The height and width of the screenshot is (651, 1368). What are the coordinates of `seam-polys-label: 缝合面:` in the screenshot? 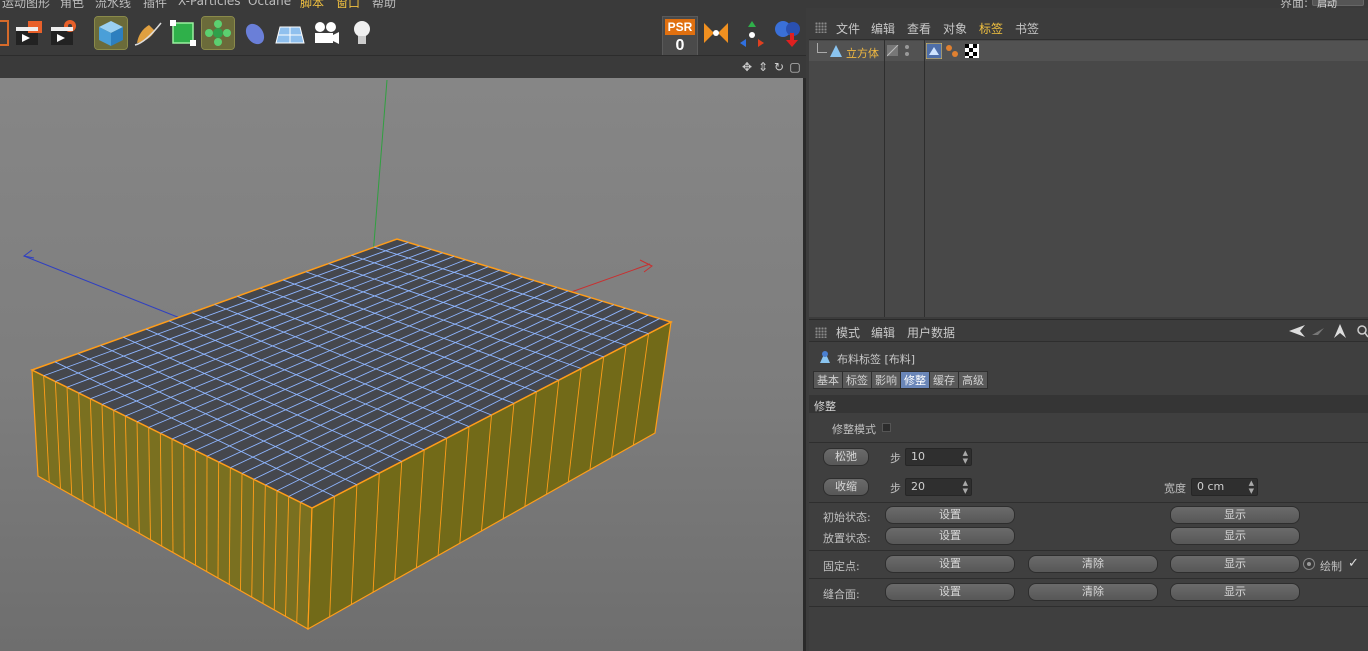 It's located at (841, 594).